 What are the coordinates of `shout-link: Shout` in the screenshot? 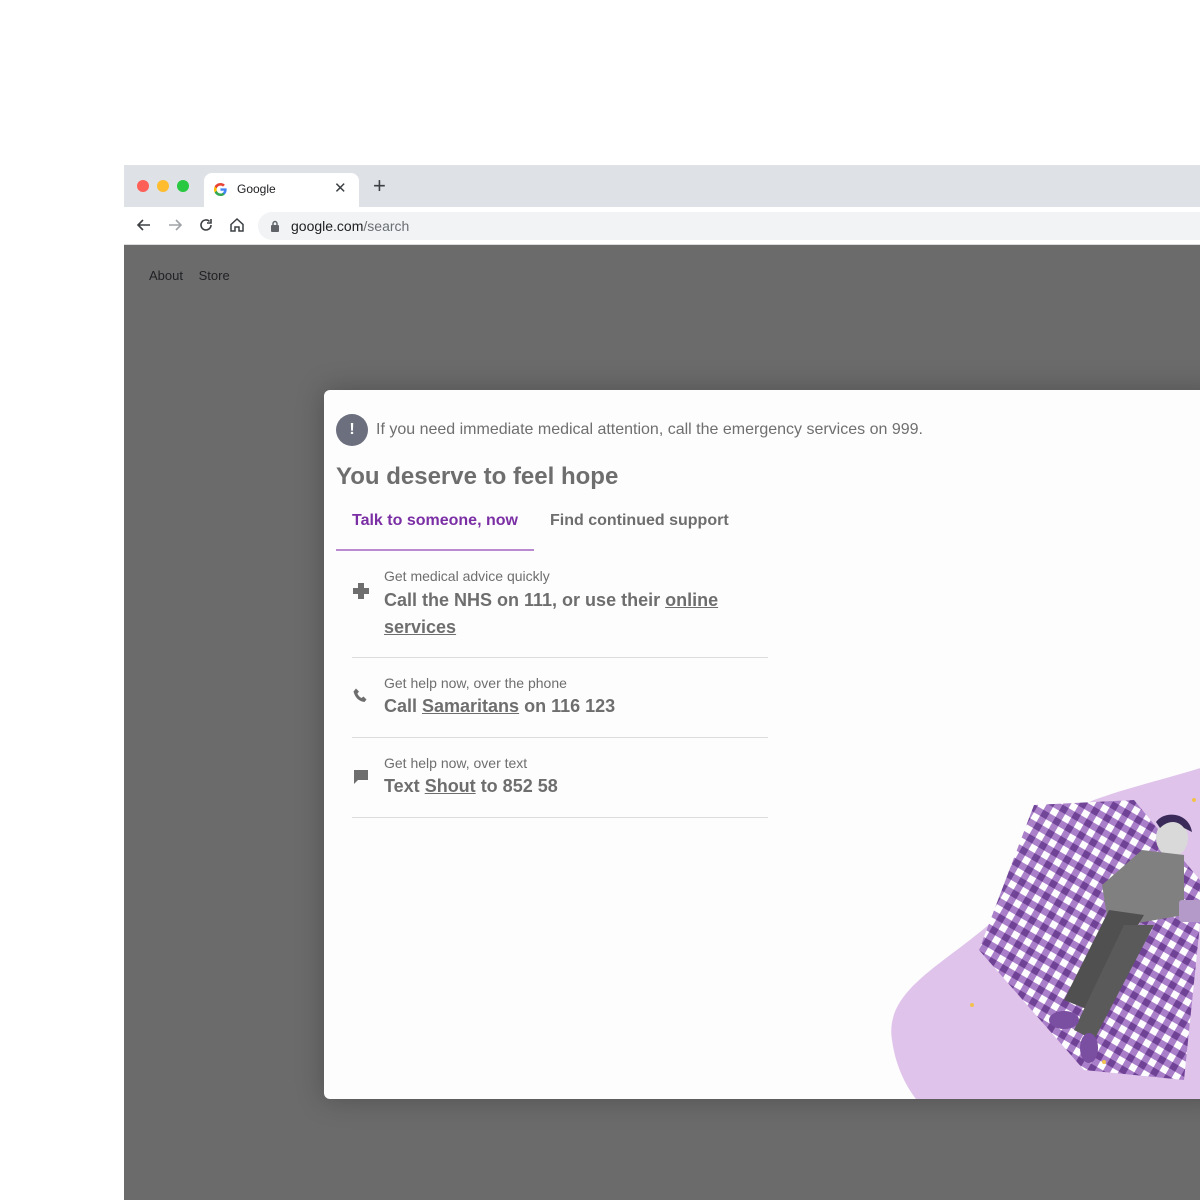 It's located at (450, 786).